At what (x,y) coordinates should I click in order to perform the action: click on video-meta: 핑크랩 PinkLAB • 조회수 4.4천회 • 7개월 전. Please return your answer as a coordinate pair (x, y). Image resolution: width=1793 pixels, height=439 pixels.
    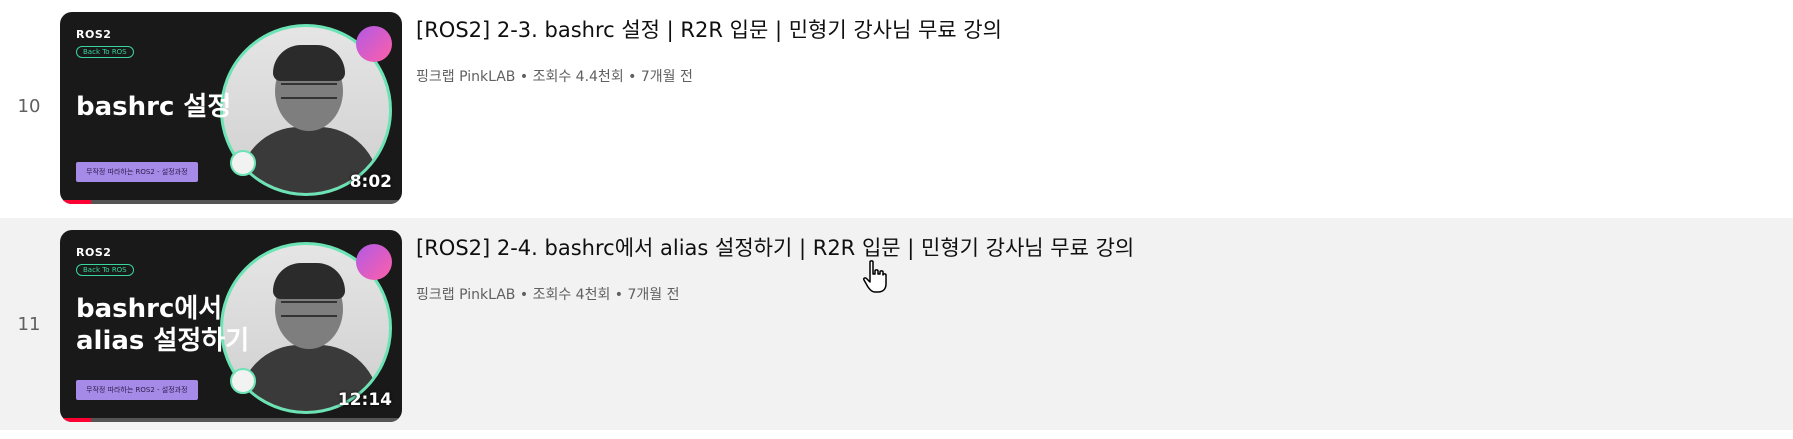
    Looking at the image, I should click on (554, 76).